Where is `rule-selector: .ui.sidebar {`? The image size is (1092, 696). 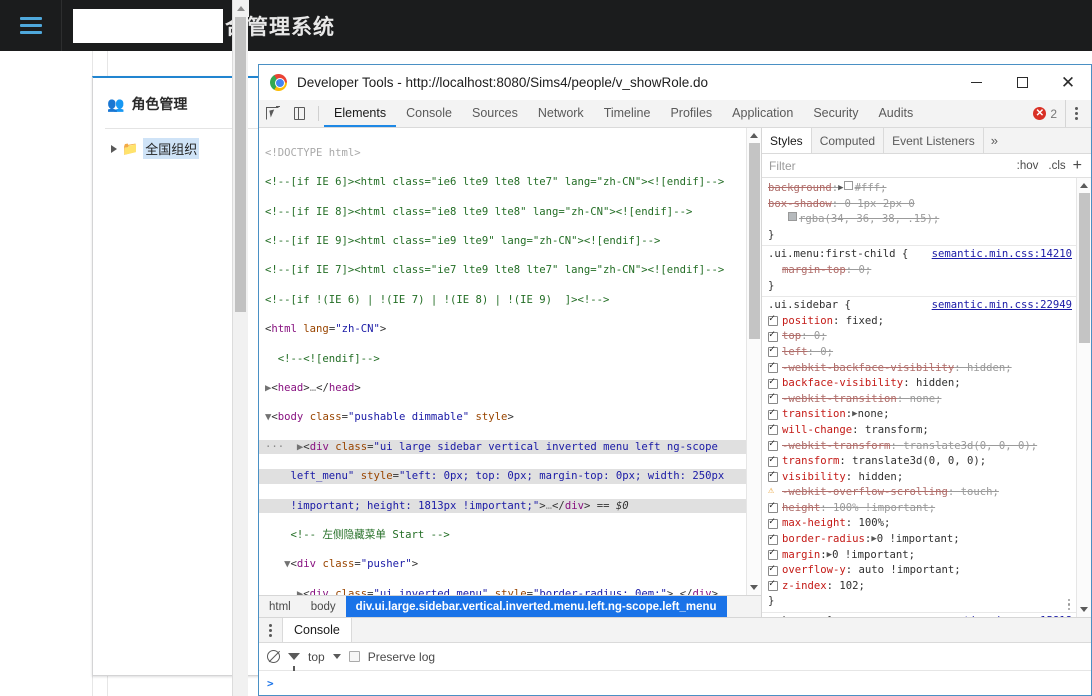 rule-selector: .ui.sidebar { is located at coordinates (850, 306).